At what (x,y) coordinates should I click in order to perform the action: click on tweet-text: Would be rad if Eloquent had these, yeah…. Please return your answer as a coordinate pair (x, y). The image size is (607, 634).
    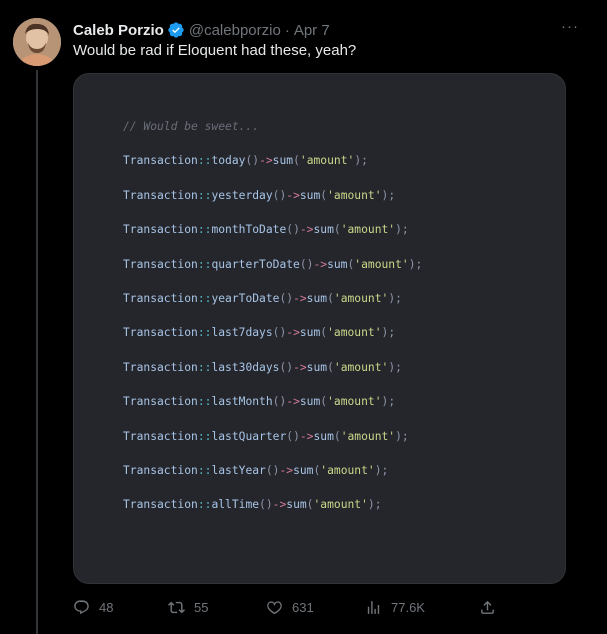
    Looking at the image, I should click on (215, 50).